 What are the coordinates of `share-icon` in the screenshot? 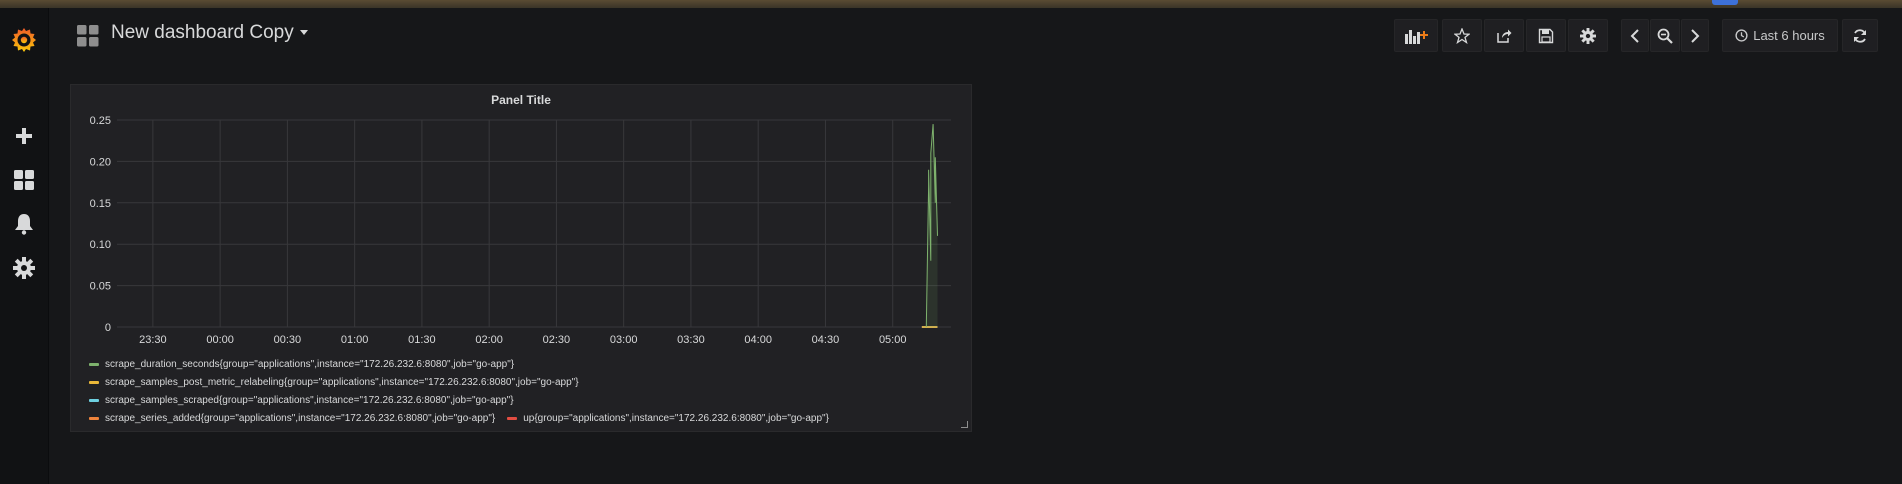 It's located at (1504, 36).